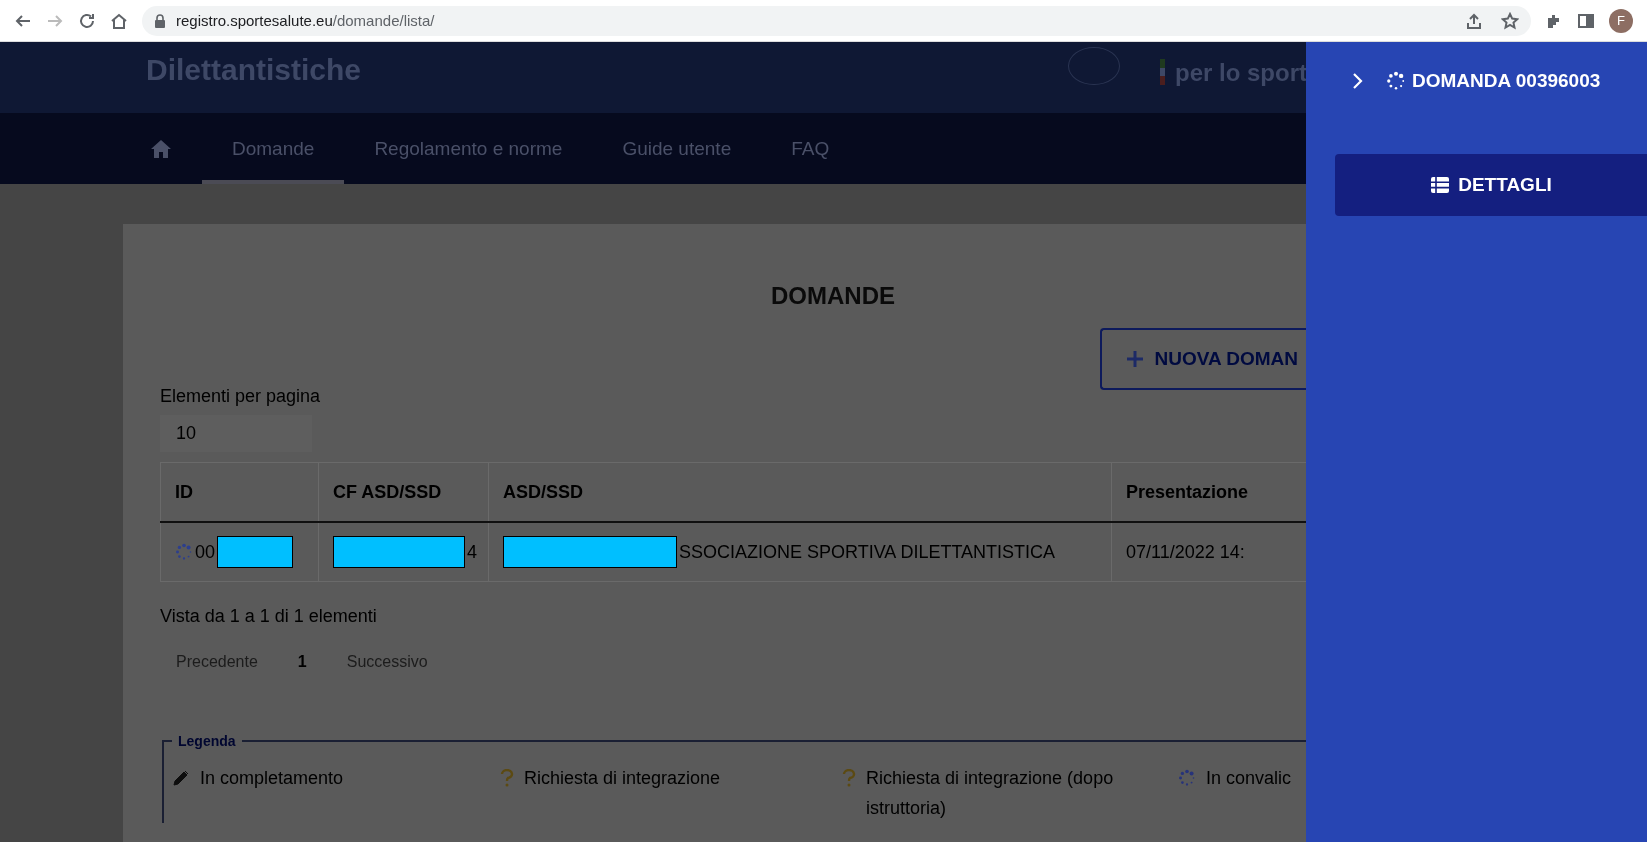  What do you see at coordinates (236, 433) in the screenshot?
I see `per-page-select: 10` at bounding box center [236, 433].